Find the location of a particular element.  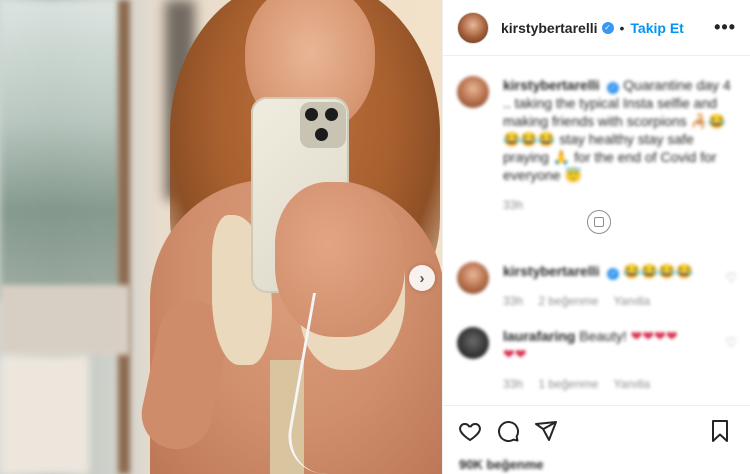

comment-username: laurafaring is located at coordinates (539, 336).